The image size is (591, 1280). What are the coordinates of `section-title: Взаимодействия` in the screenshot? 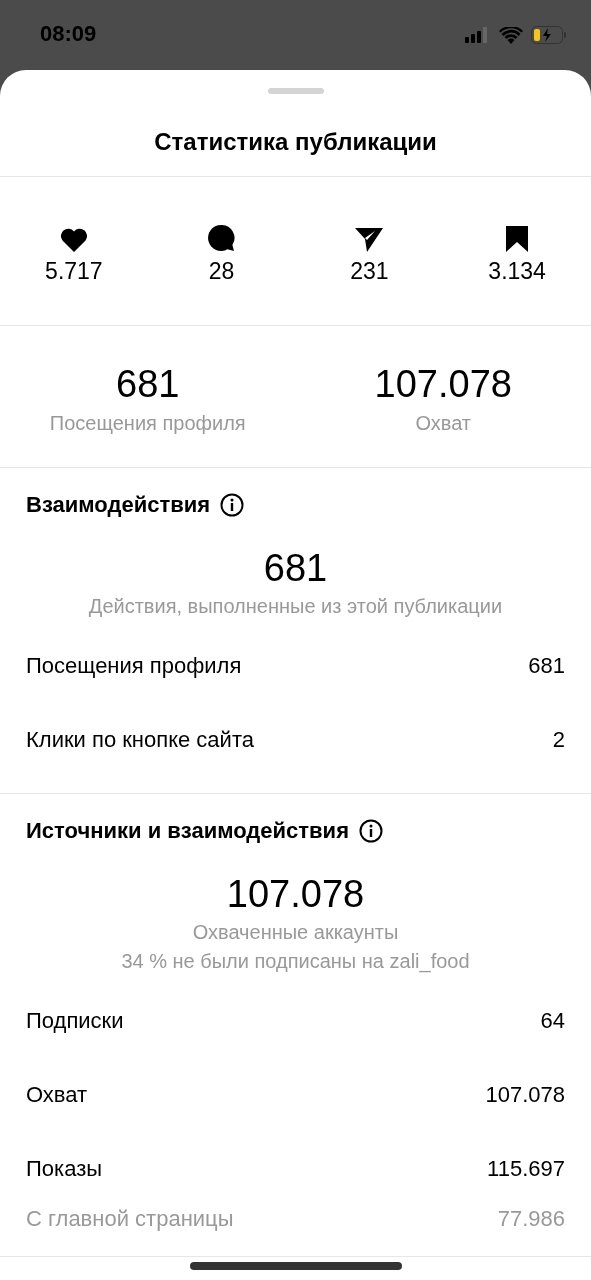 It's located at (118, 505).